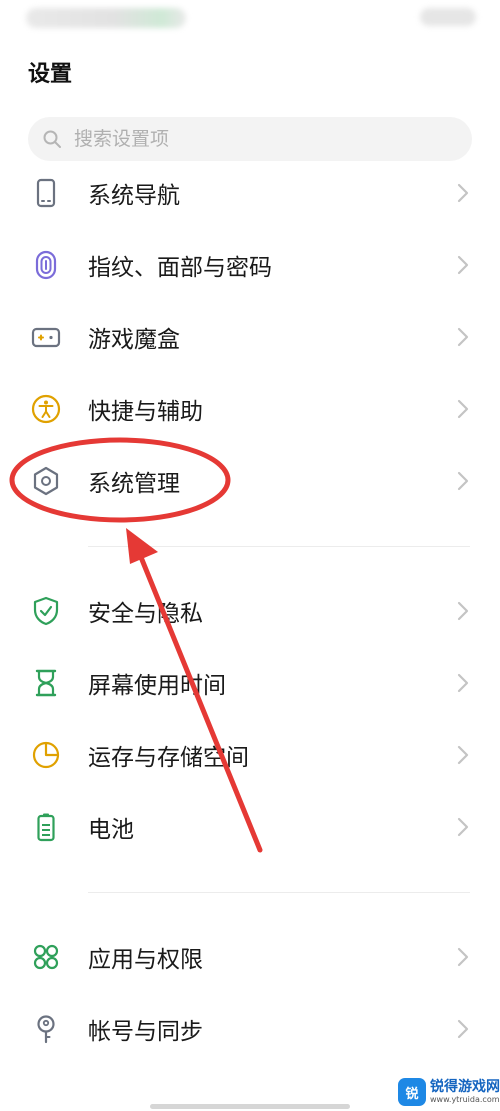 The image size is (500, 1111). What do you see at coordinates (157, 686) in the screenshot?
I see `settings-item-label: 屏幕使用时间` at bounding box center [157, 686].